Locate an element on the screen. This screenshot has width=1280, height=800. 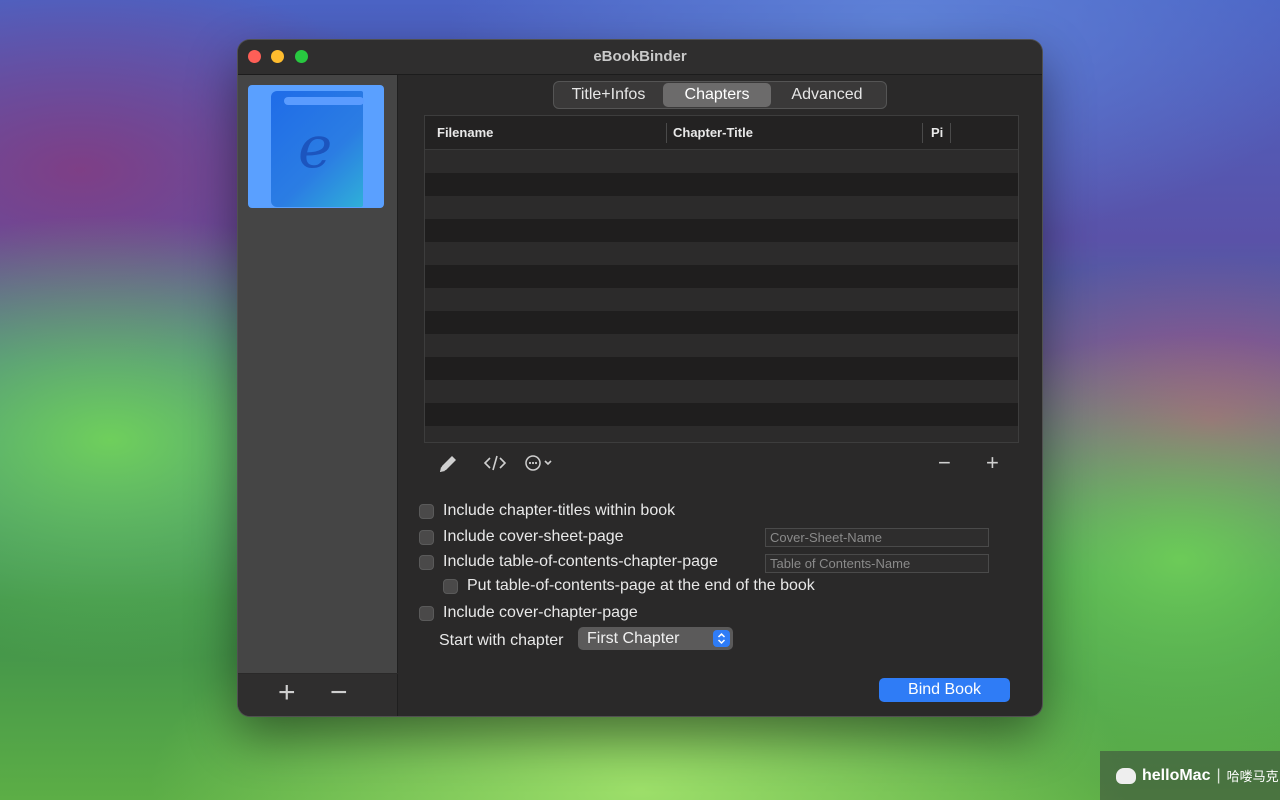
add-book-button: + is located at coordinates (287, 693).